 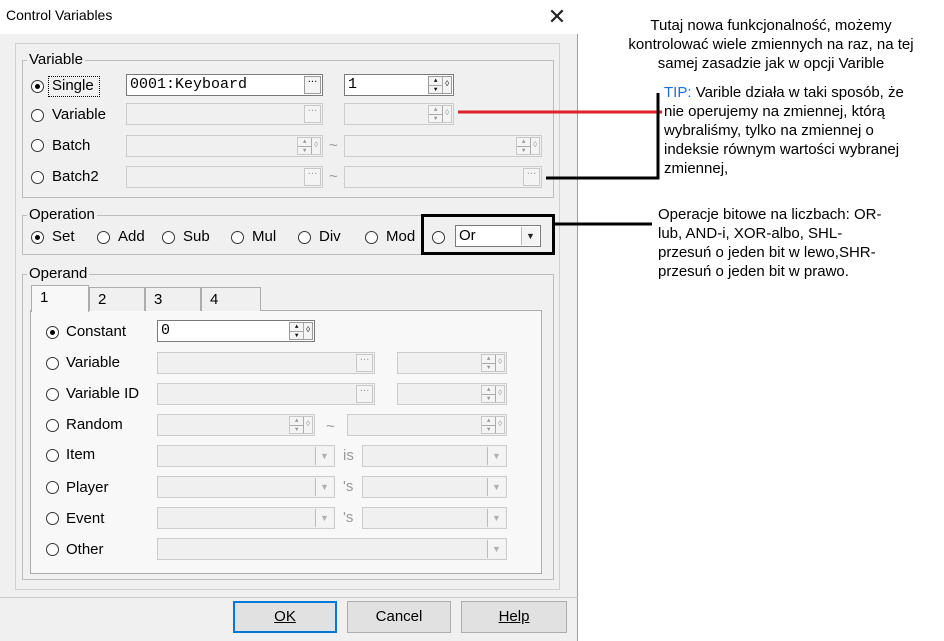 What do you see at coordinates (603, 136) in the screenshot?
I see `black-connector-line` at bounding box center [603, 136].